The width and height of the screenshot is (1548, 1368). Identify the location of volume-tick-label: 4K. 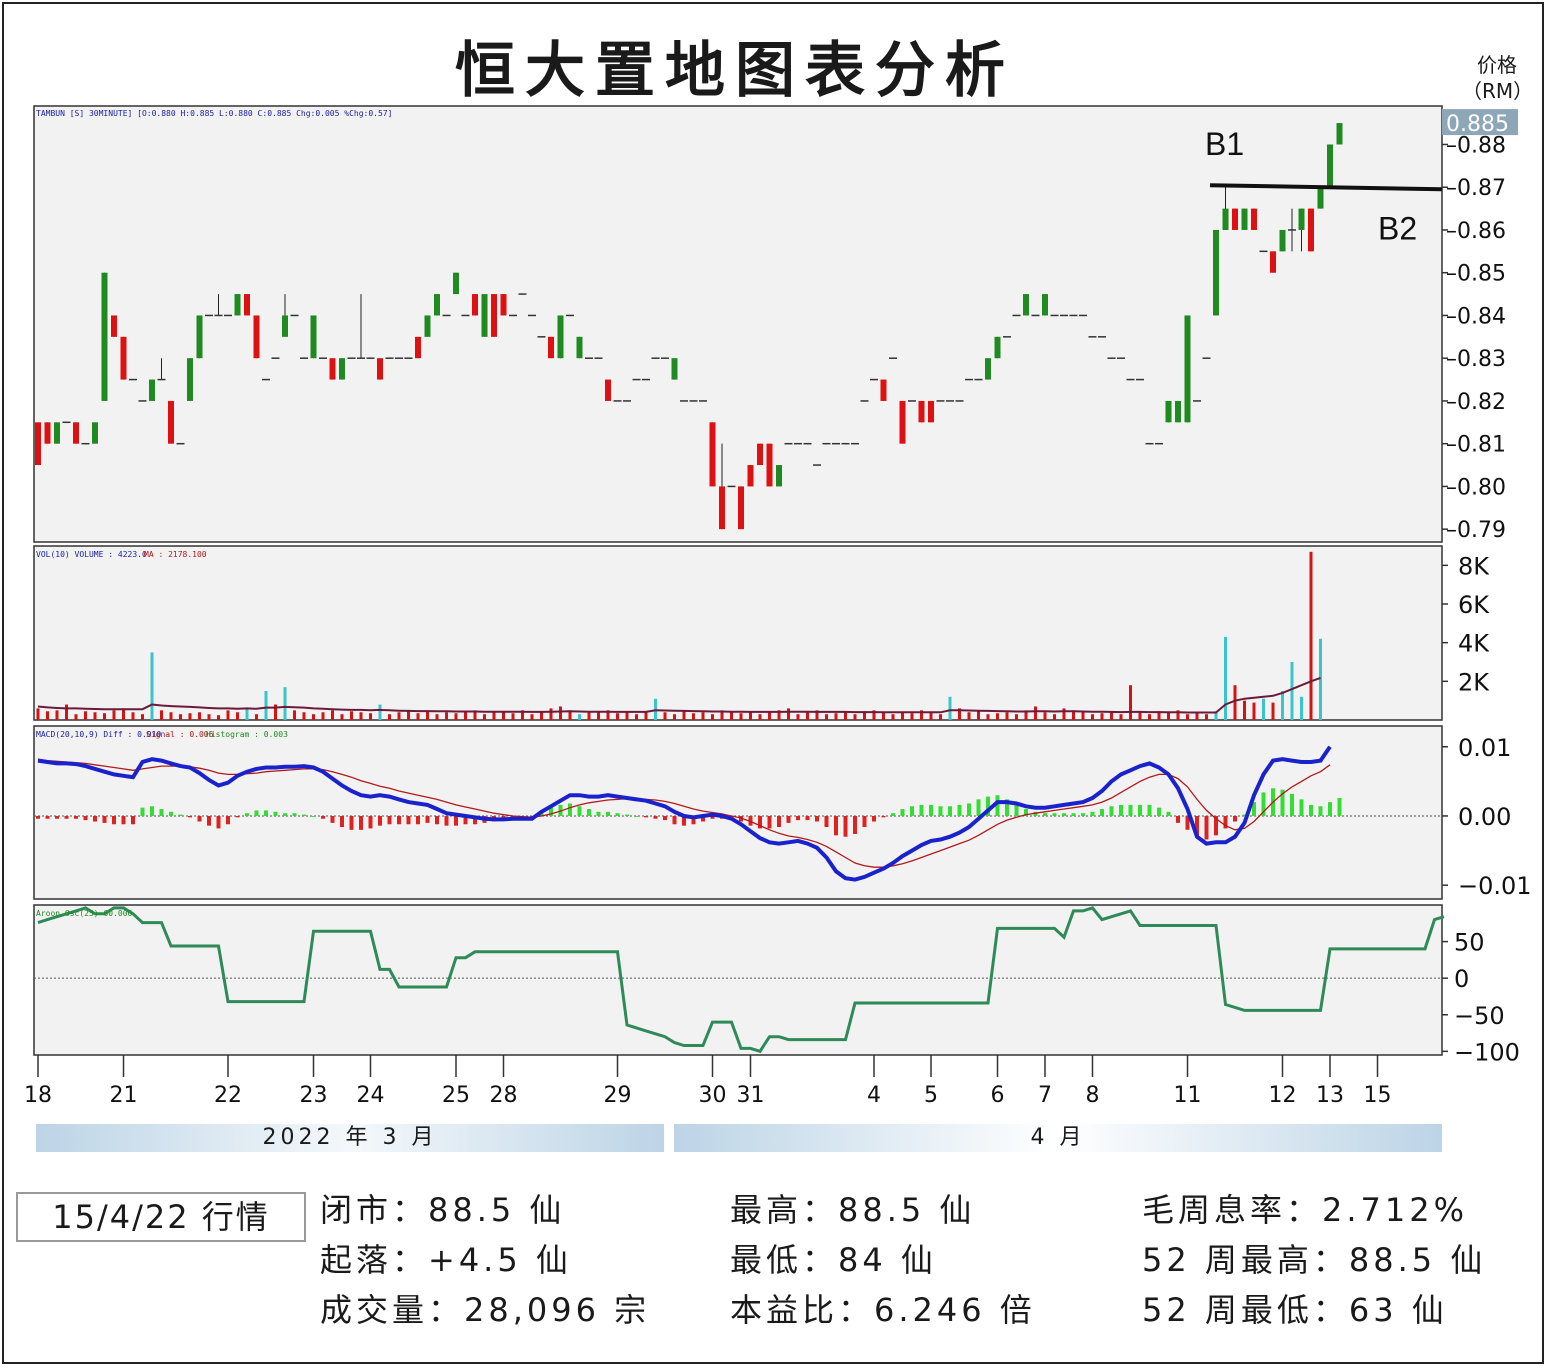
(1474, 644).